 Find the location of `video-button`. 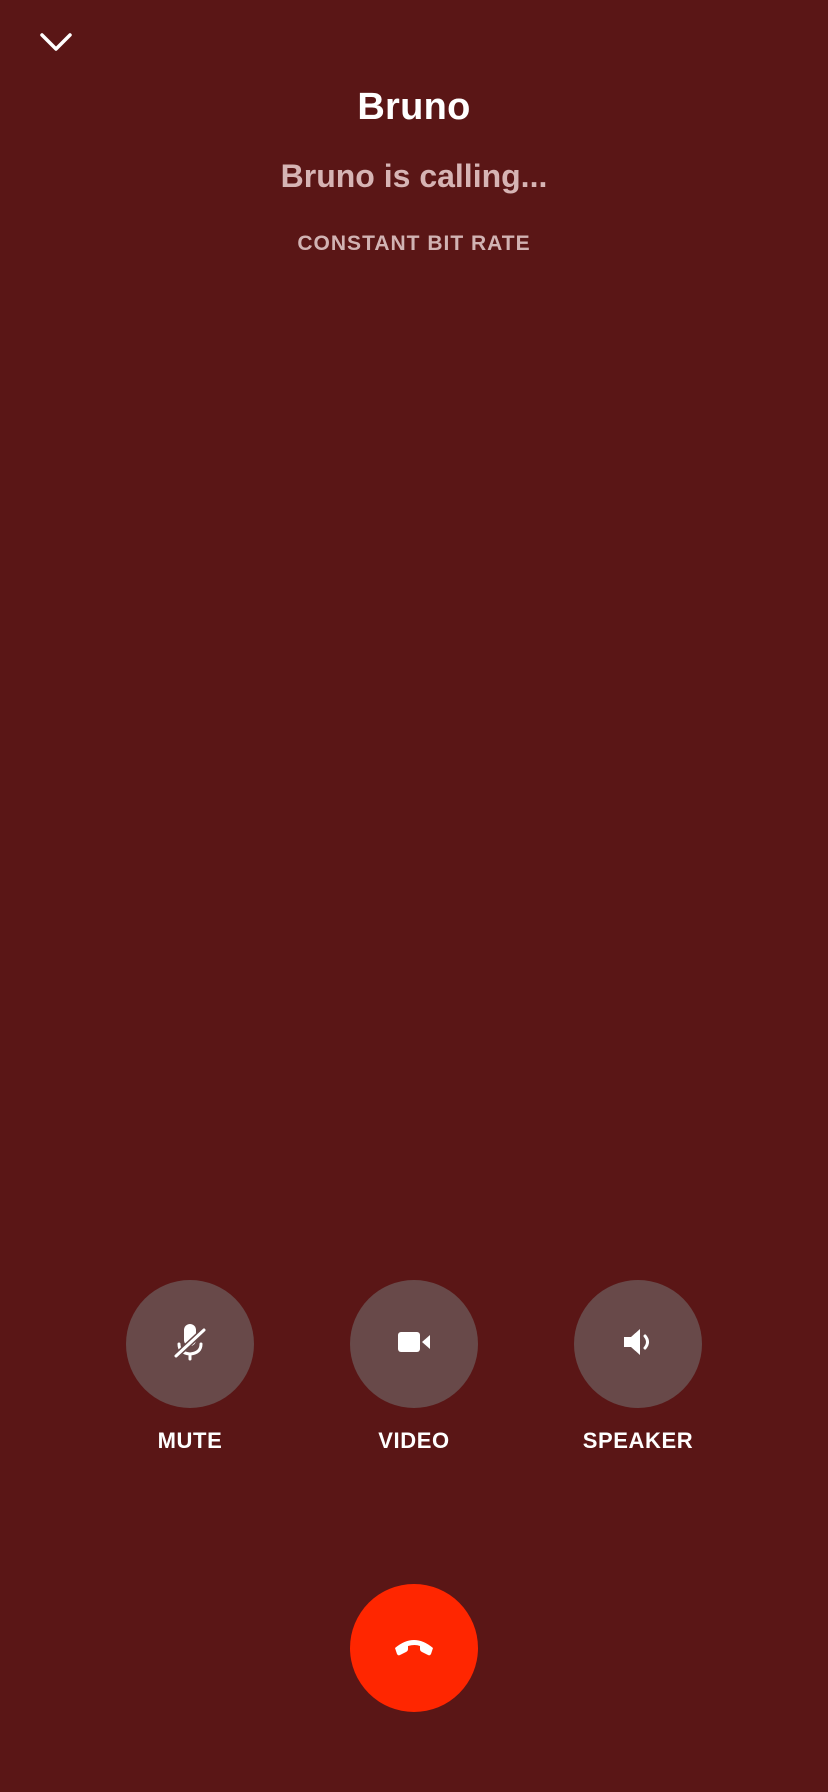

video-button is located at coordinates (414, 1344).